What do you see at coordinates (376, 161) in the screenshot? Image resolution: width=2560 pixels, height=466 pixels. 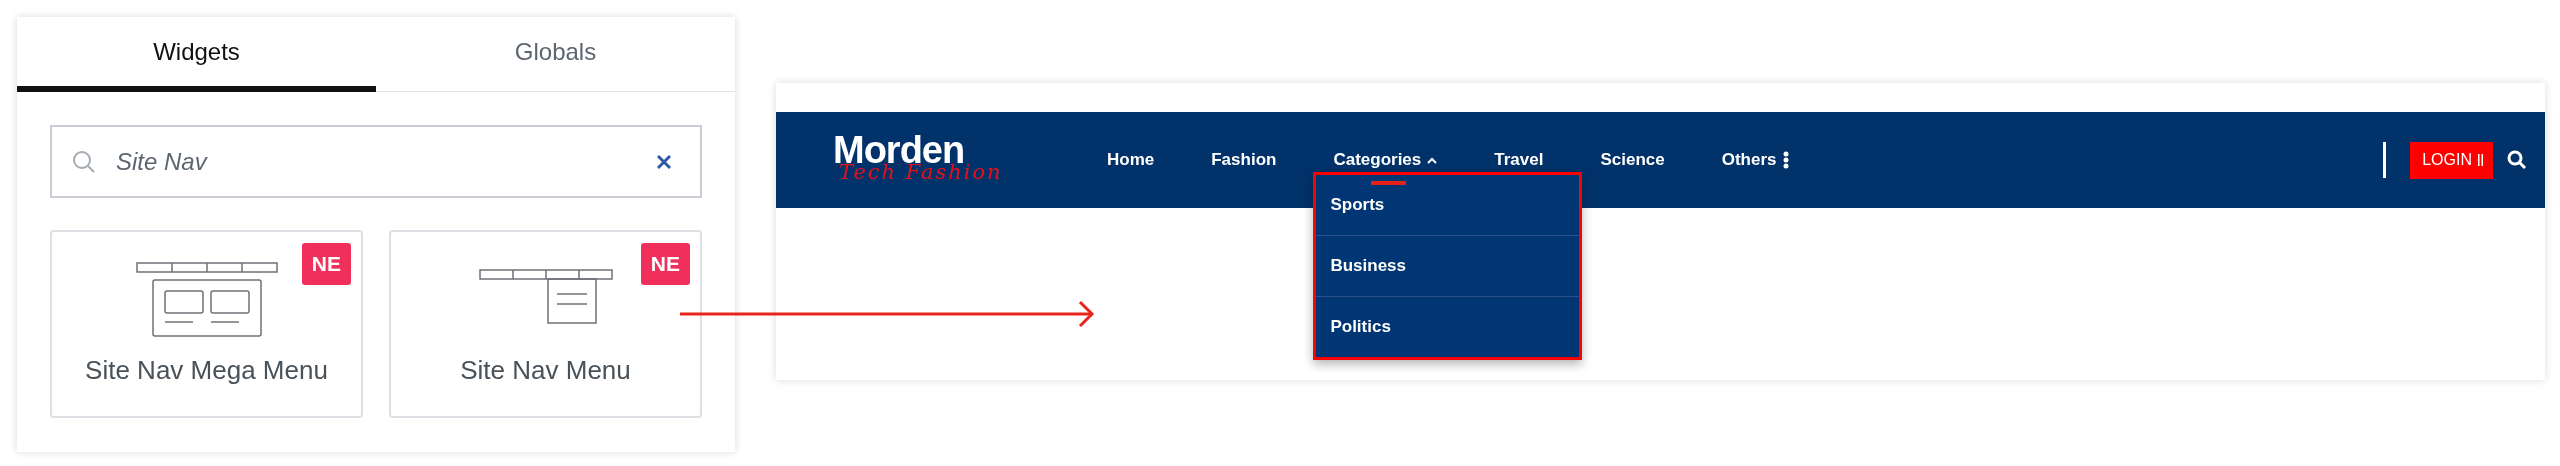 I see `search-field: Site Nav` at bounding box center [376, 161].